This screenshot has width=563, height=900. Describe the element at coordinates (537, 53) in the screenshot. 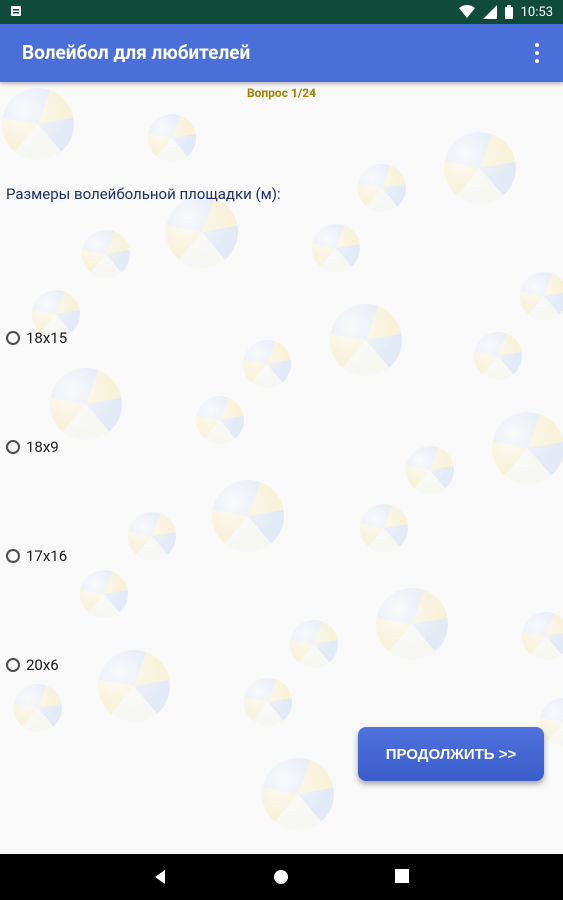

I see `overflow-menu-icon` at that location.